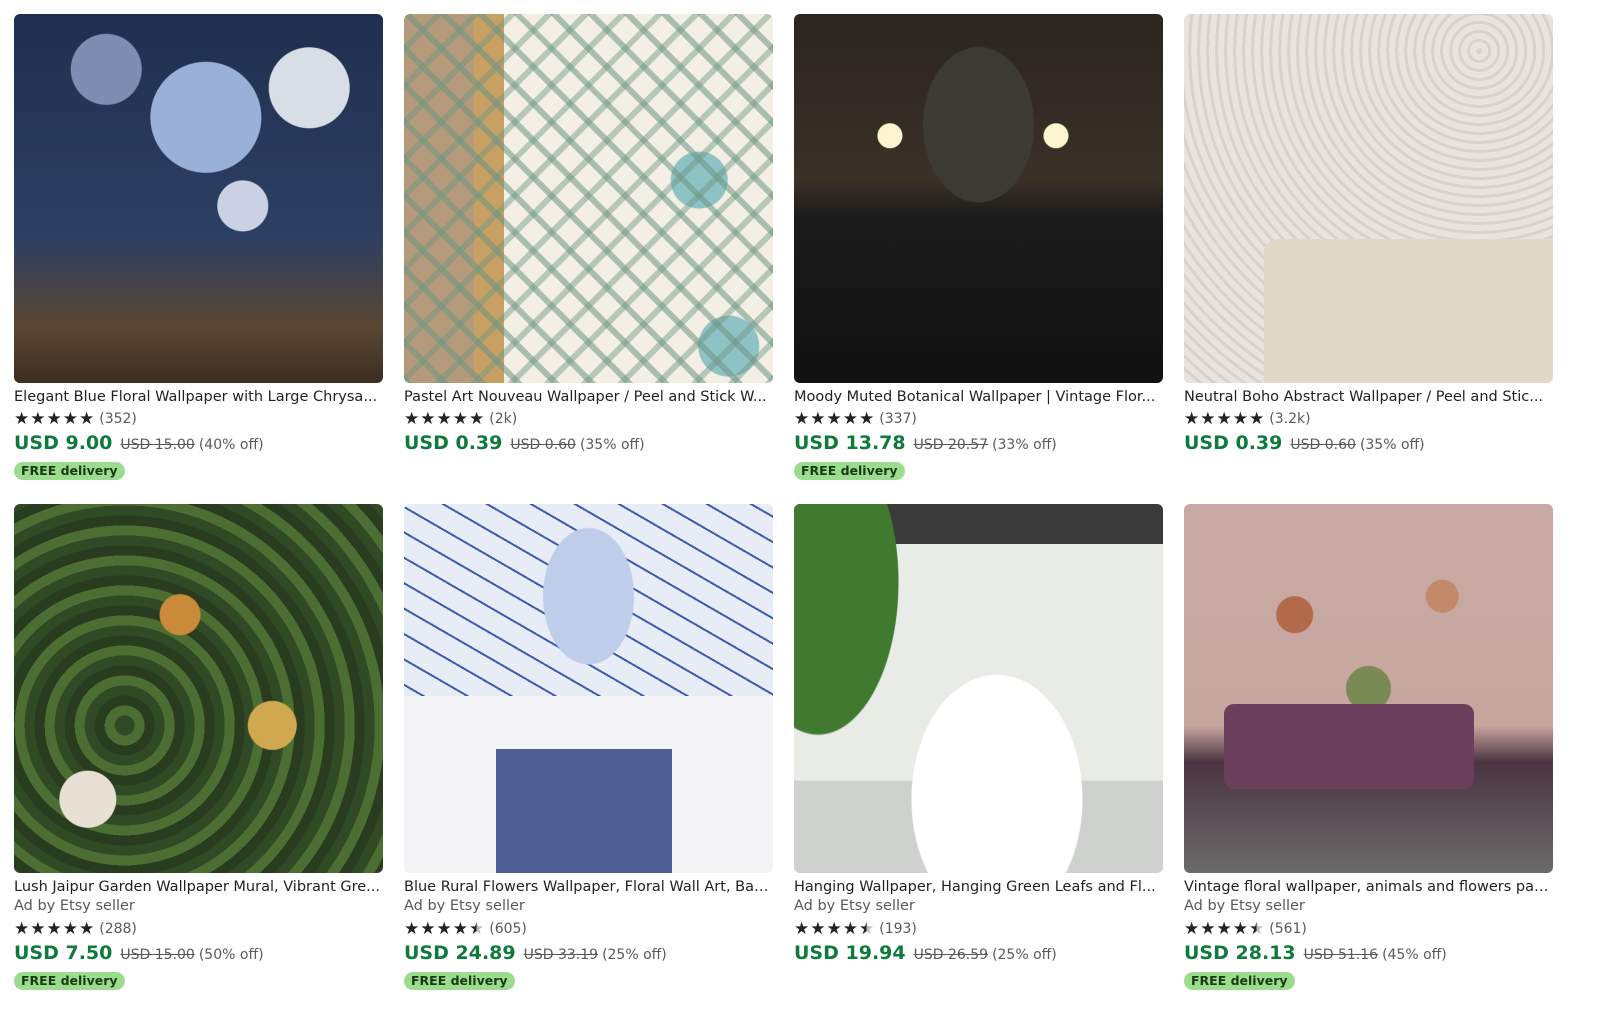 The width and height of the screenshot is (1600, 1016). What do you see at coordinates (978, 929) in the screenshot?
I see `rating: ★ ★ ★ ★ ★ (193)` at bounding box center [978, 929].